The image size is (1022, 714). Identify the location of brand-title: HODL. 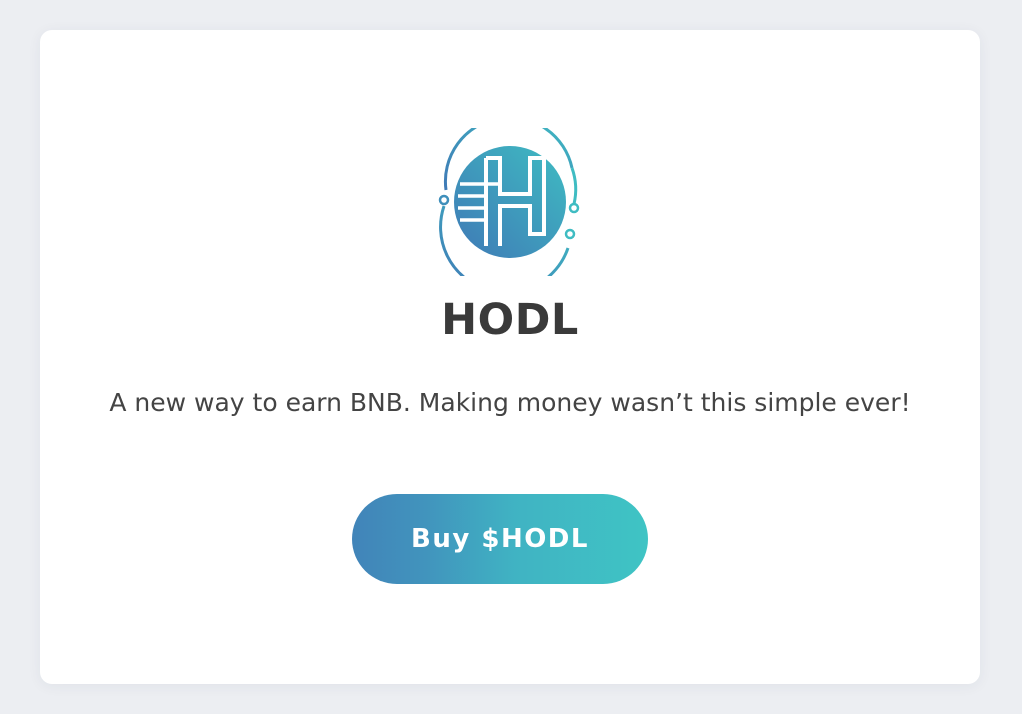
(510, 320).